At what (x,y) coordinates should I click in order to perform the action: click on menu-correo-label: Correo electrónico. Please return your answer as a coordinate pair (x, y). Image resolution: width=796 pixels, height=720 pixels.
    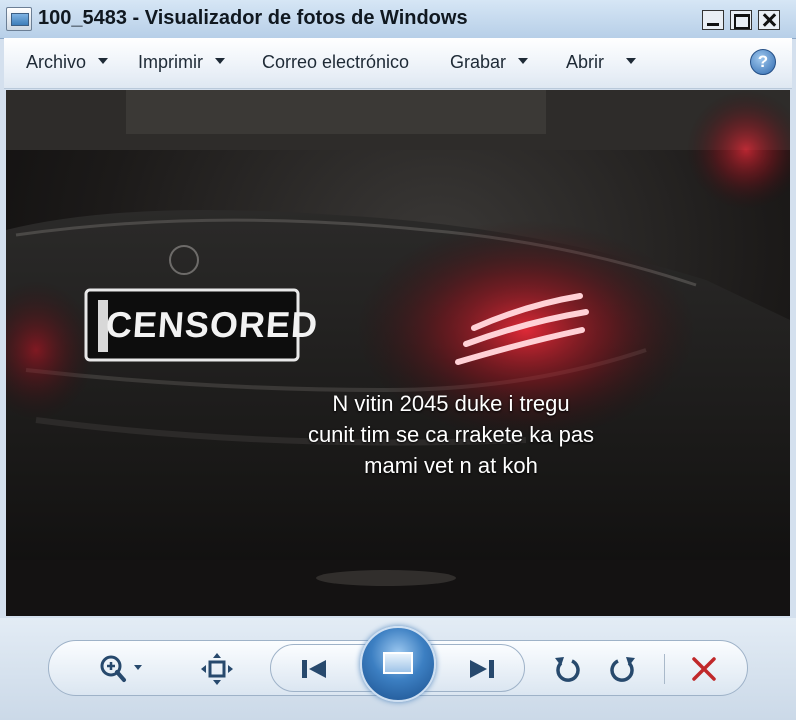
    Looking at the image, I should click on (336, 62).